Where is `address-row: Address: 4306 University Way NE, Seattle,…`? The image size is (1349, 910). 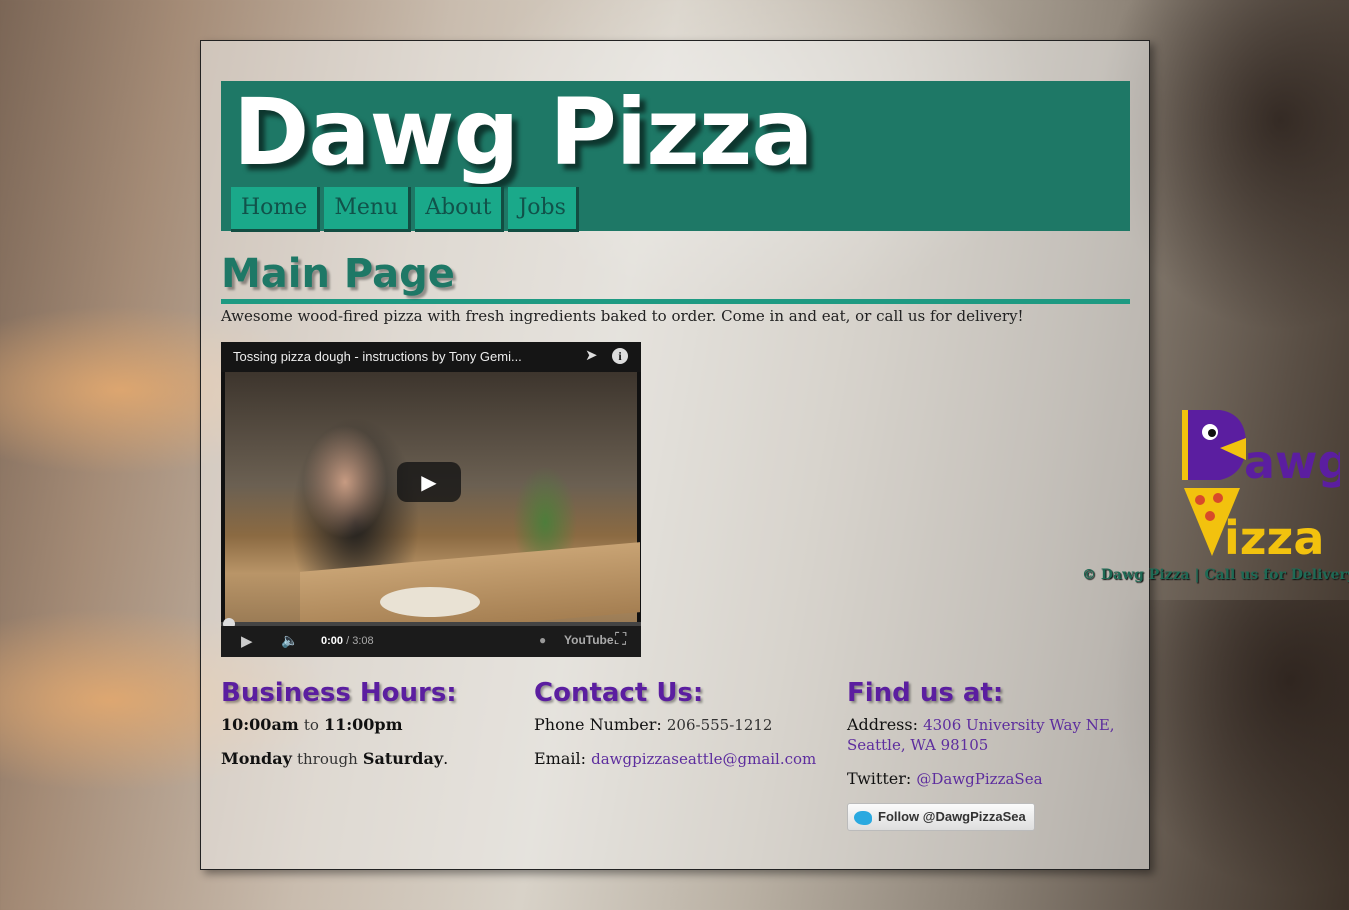
address-row: Address: 4306 University Way NE, Seattle,… is located at coordinates (992, 735).